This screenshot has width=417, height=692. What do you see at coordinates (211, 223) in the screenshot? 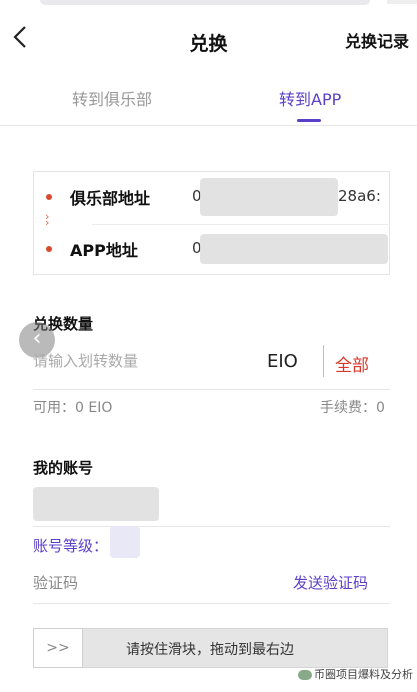
I see `address-card: 俱乐部地址 0 28a6: › › APP地址 0` at bounding box center [211, 223].